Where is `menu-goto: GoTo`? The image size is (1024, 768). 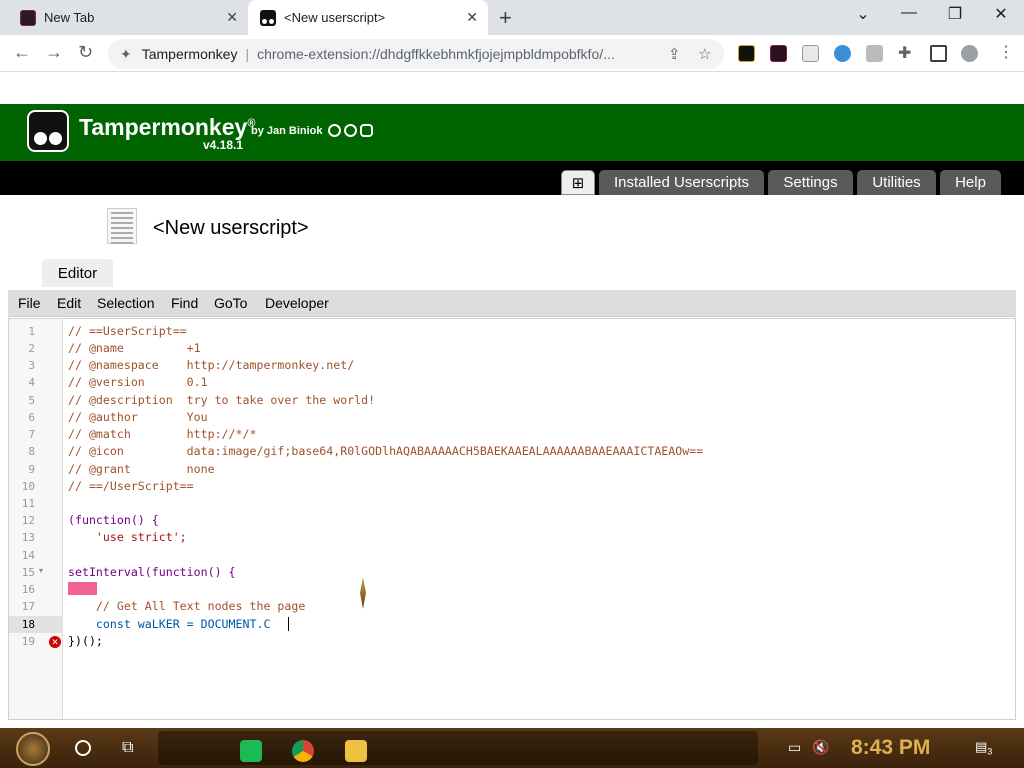 menu-goto: GoTo is located at coordinates (230, 303).